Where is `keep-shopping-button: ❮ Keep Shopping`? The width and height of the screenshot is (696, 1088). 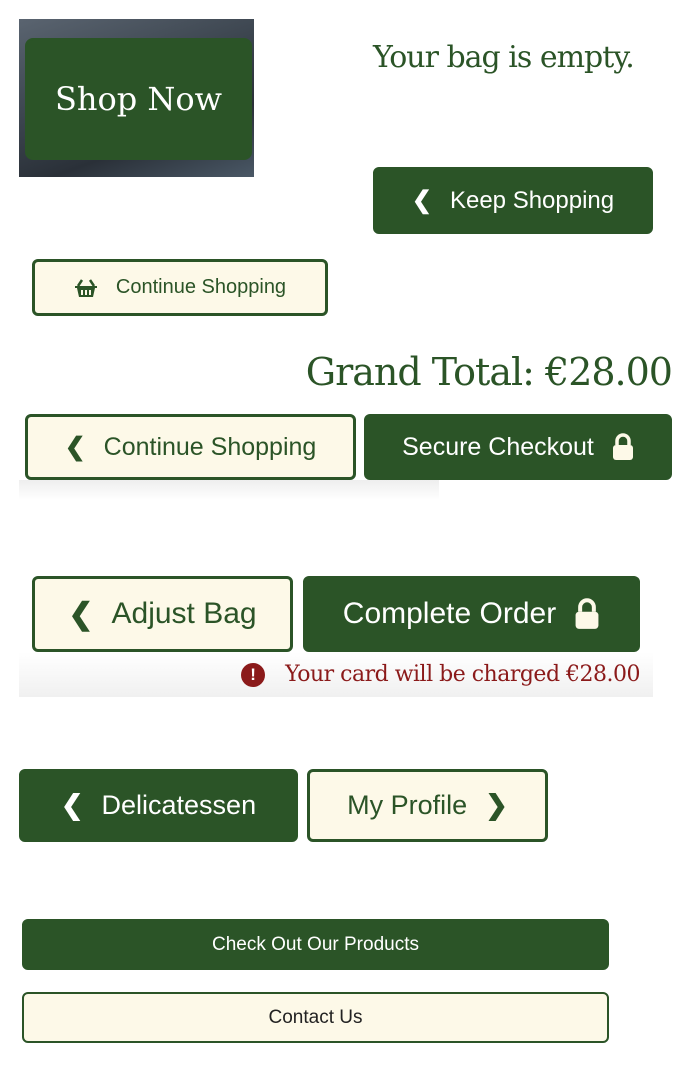 keep-shopping-button: ❮ Keep Shopping is located at coordinates (513, 200).